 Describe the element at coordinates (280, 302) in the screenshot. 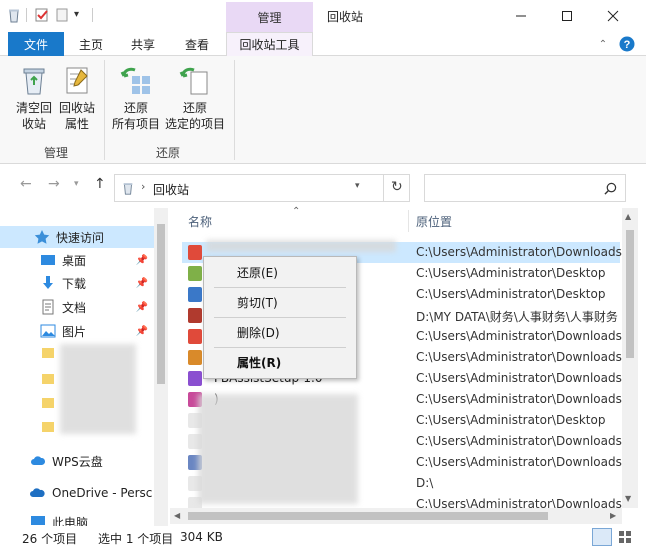

I see `menu-item-cut: 剪切(T)` at that location.